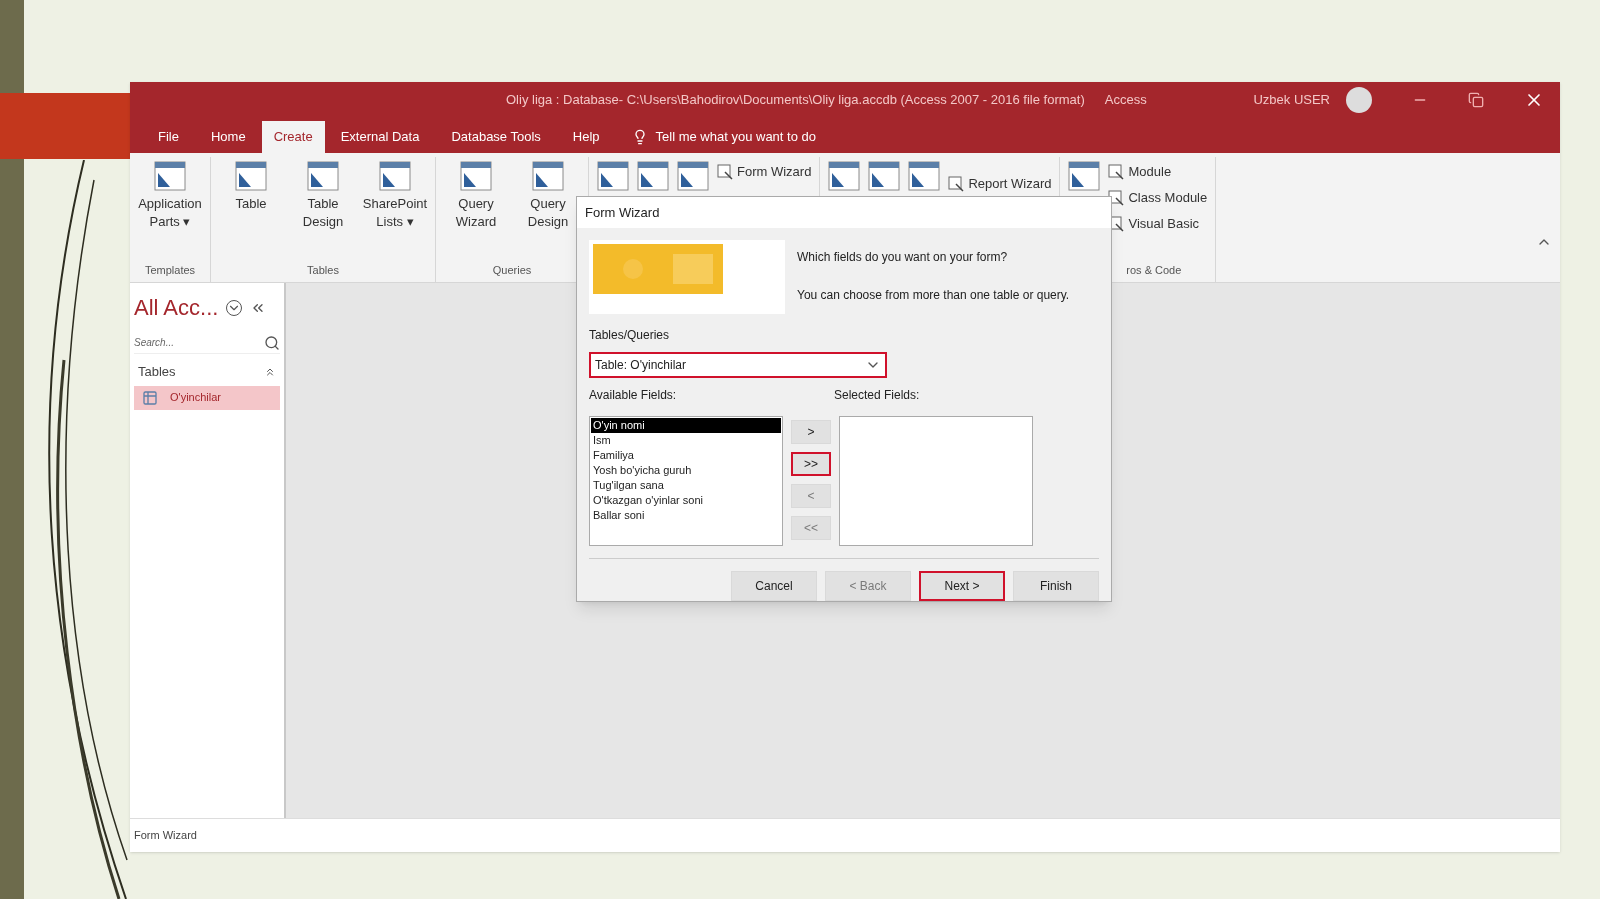  I want to click on window-title: Oliy liga : Database- C:\Users\Bahodirov\Documents\Oliy liga.accdb (Access 2007 - 2016 file format), so click(795, 100).